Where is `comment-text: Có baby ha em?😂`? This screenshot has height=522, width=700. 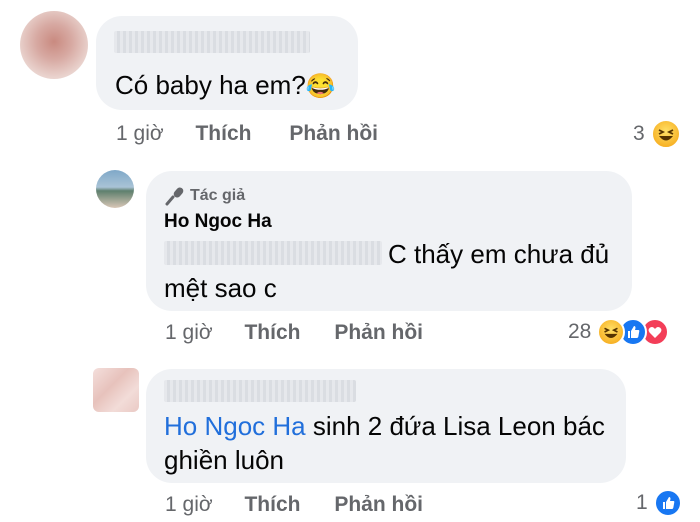 comment-text: Có baby ha em?😂 is located at coordinates (225, 85).